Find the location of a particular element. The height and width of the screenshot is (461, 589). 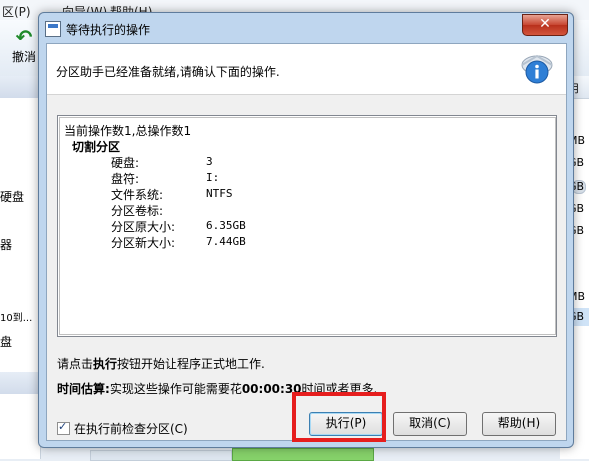

operation-name: 切割分区 is located at coordinates (96, 147).